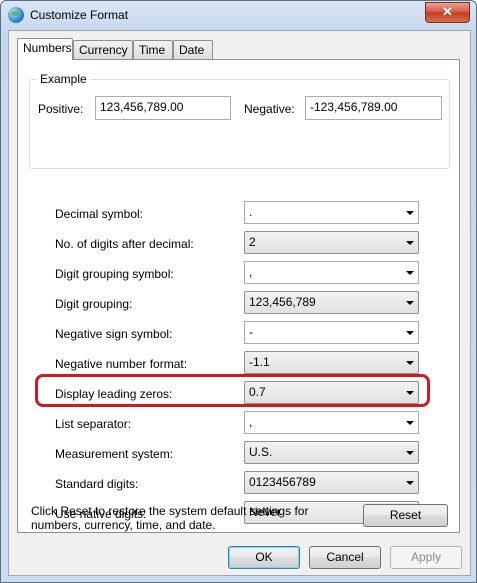 The width and height of the screenshot is (477, 583). What do you see at coordinates (373, 108) in the screenshot?
I see `negative-example-field: -123,456,789.00` at bounding box center [373, 108].